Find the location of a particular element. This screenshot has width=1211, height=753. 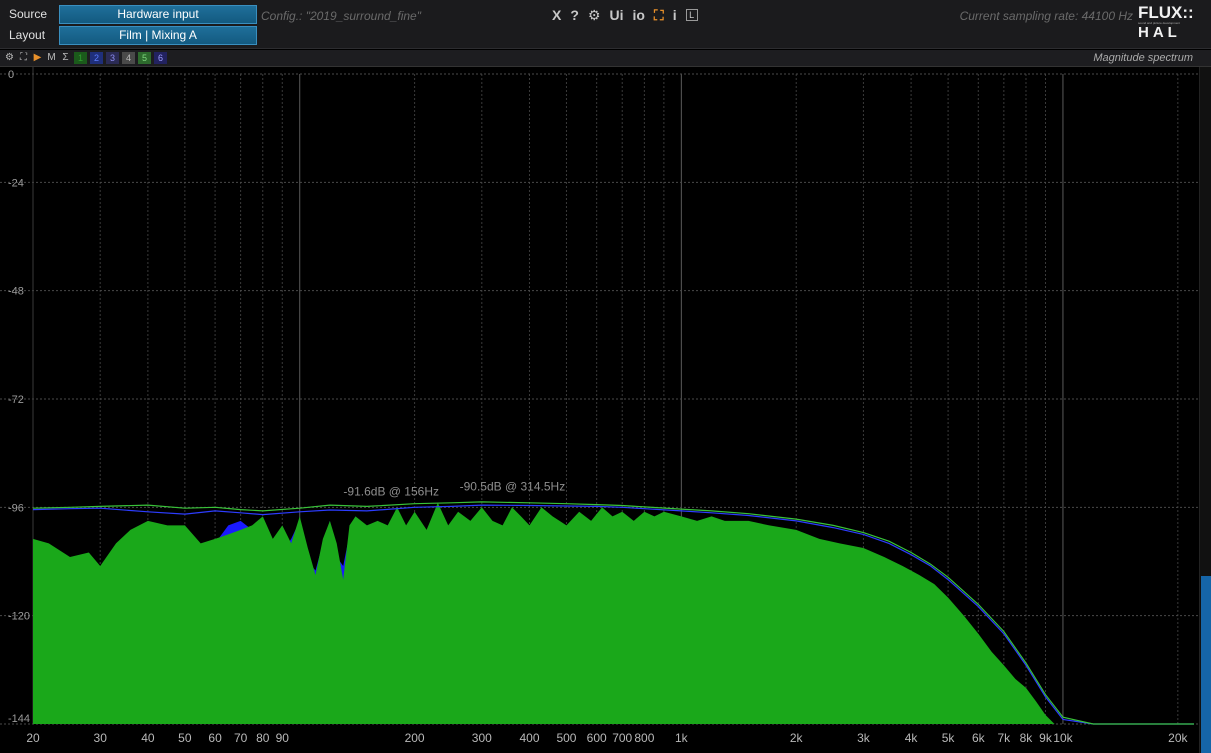

channel-1-button: 1 is located at coordinates (80, 58).